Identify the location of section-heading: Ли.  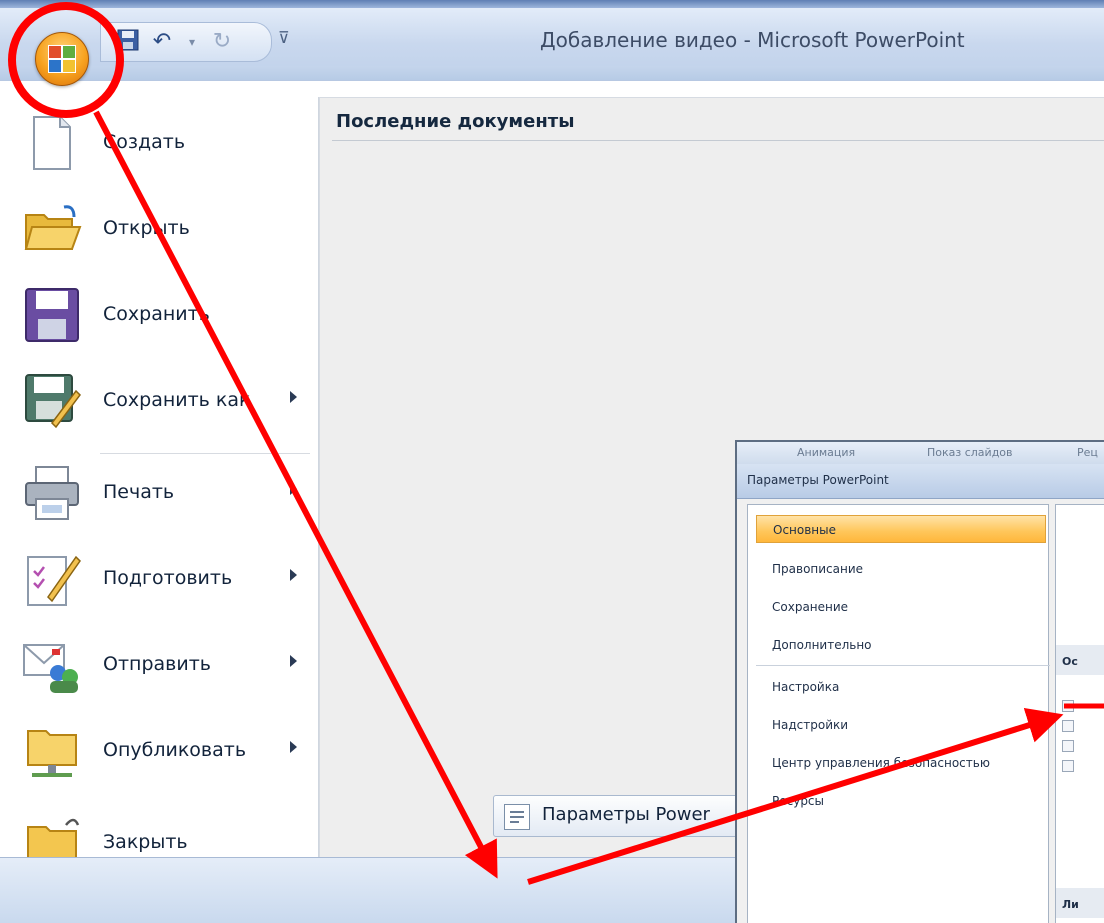
(1070, 904).